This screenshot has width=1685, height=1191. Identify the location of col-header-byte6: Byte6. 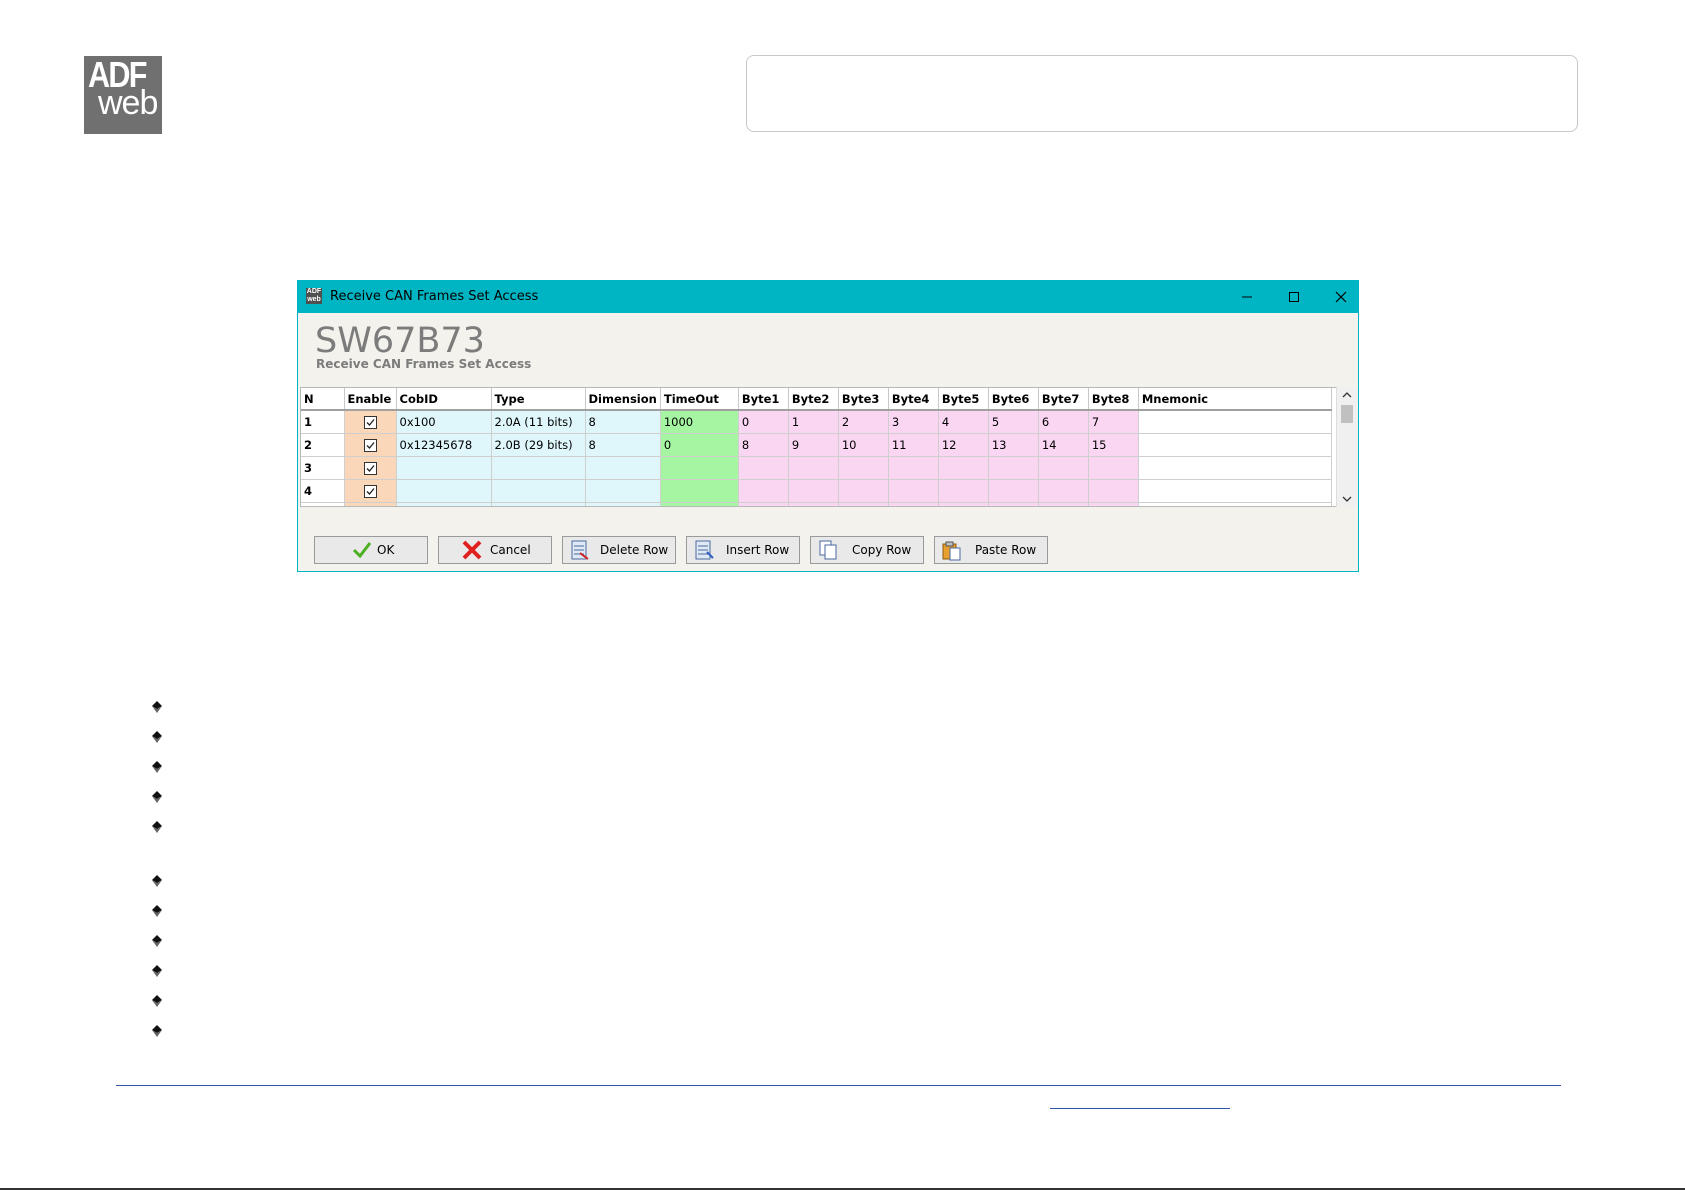
(1013, 399).